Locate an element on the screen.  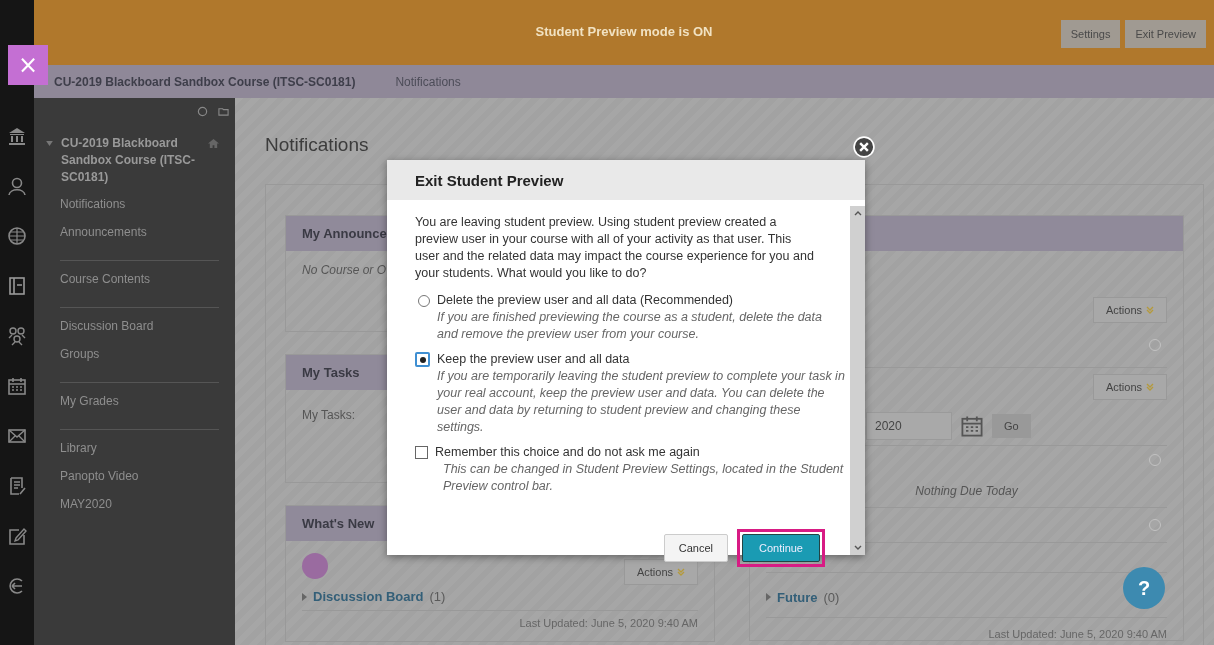
close-preview-button: × is located at coordinates (28, 65).